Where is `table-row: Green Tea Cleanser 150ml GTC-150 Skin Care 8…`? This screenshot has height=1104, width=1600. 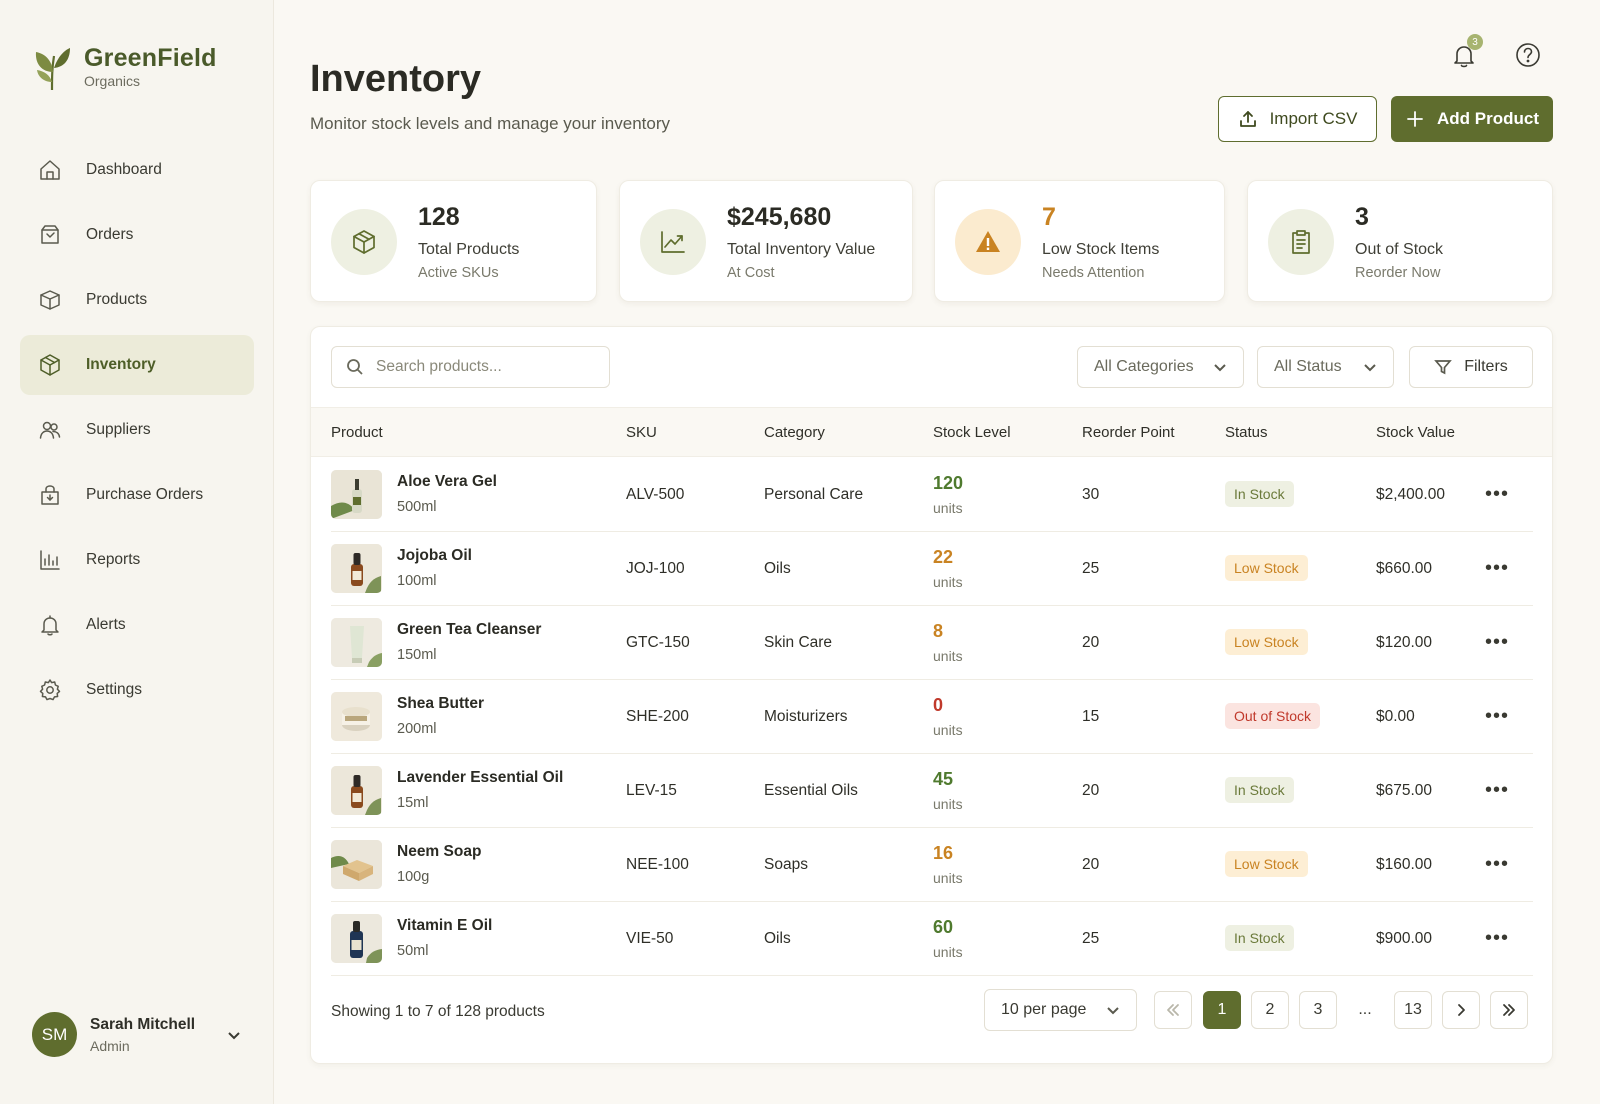 table-row: Green Tea Cleanser 150ml GTC-150 Skin Care 8… is located at coordinates (932, 642).